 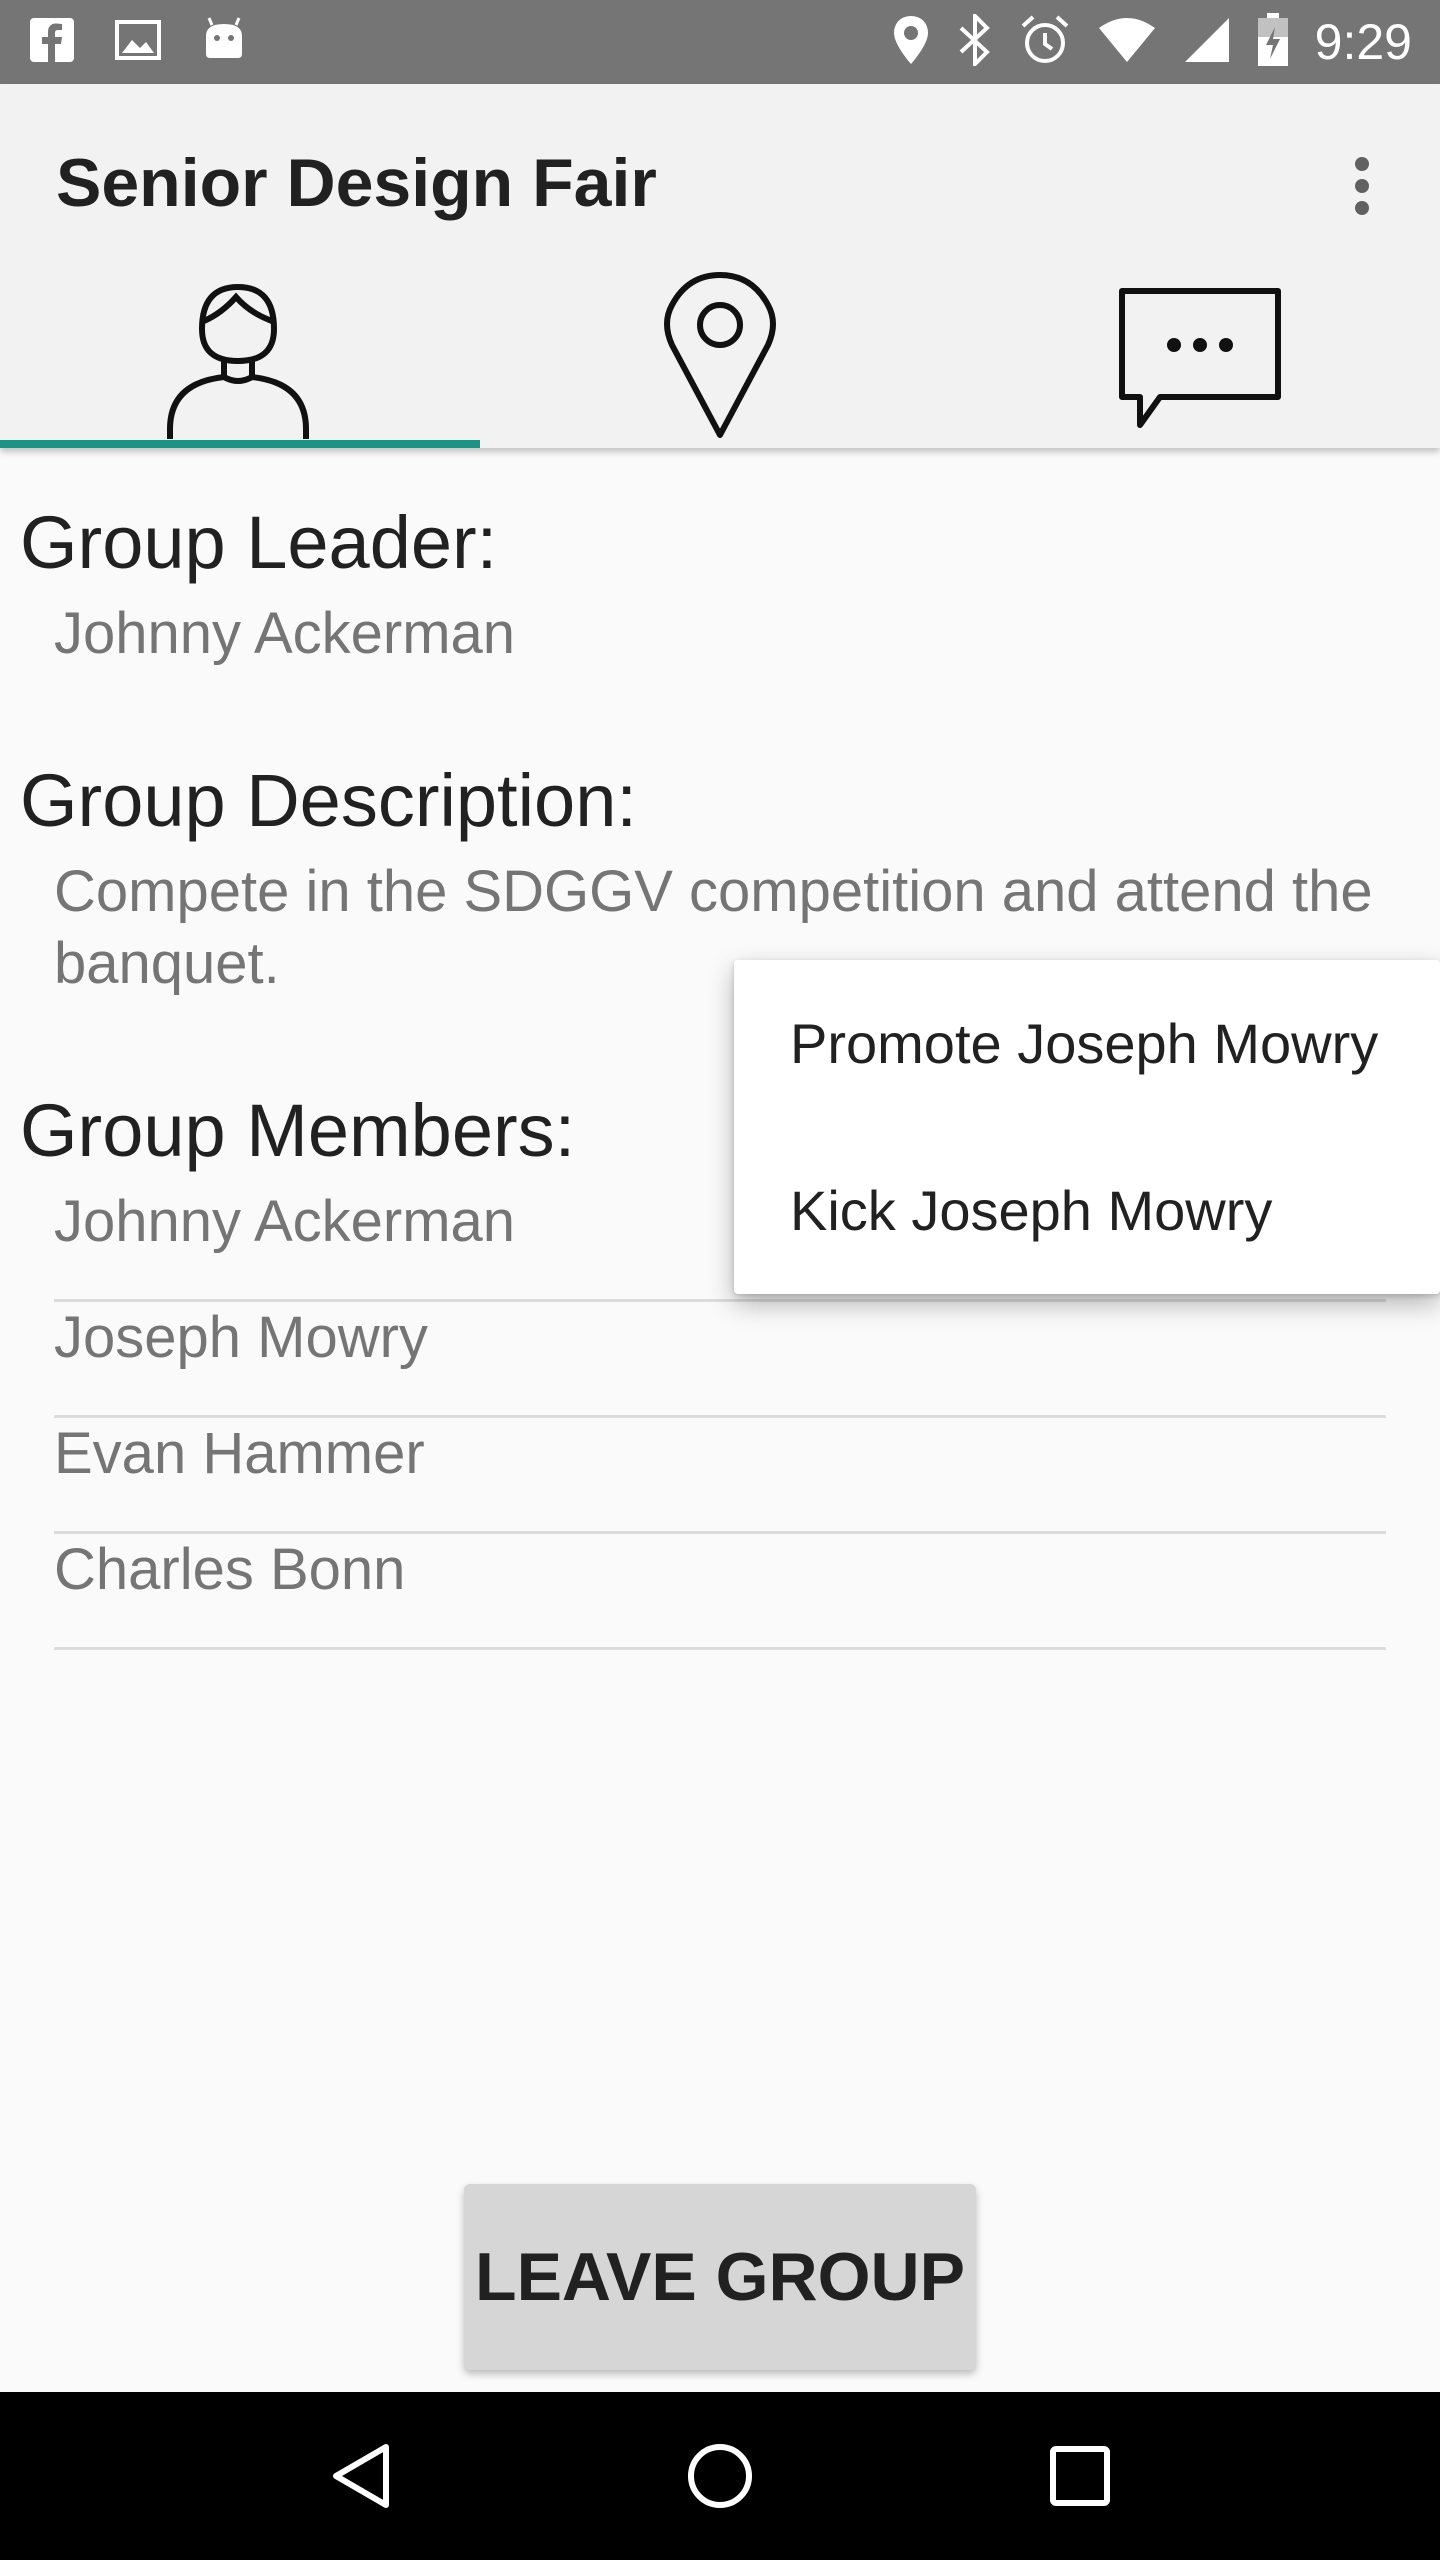 I want to click on overflow-menu-button, so click(x=1362, y=186).